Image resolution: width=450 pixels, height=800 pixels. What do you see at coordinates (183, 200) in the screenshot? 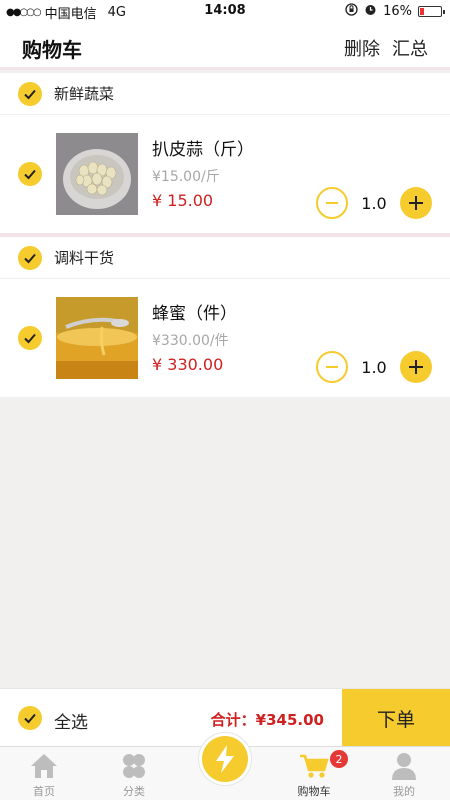
I see `item-price: ¥ 15.00` at bounding box center [183, 200].